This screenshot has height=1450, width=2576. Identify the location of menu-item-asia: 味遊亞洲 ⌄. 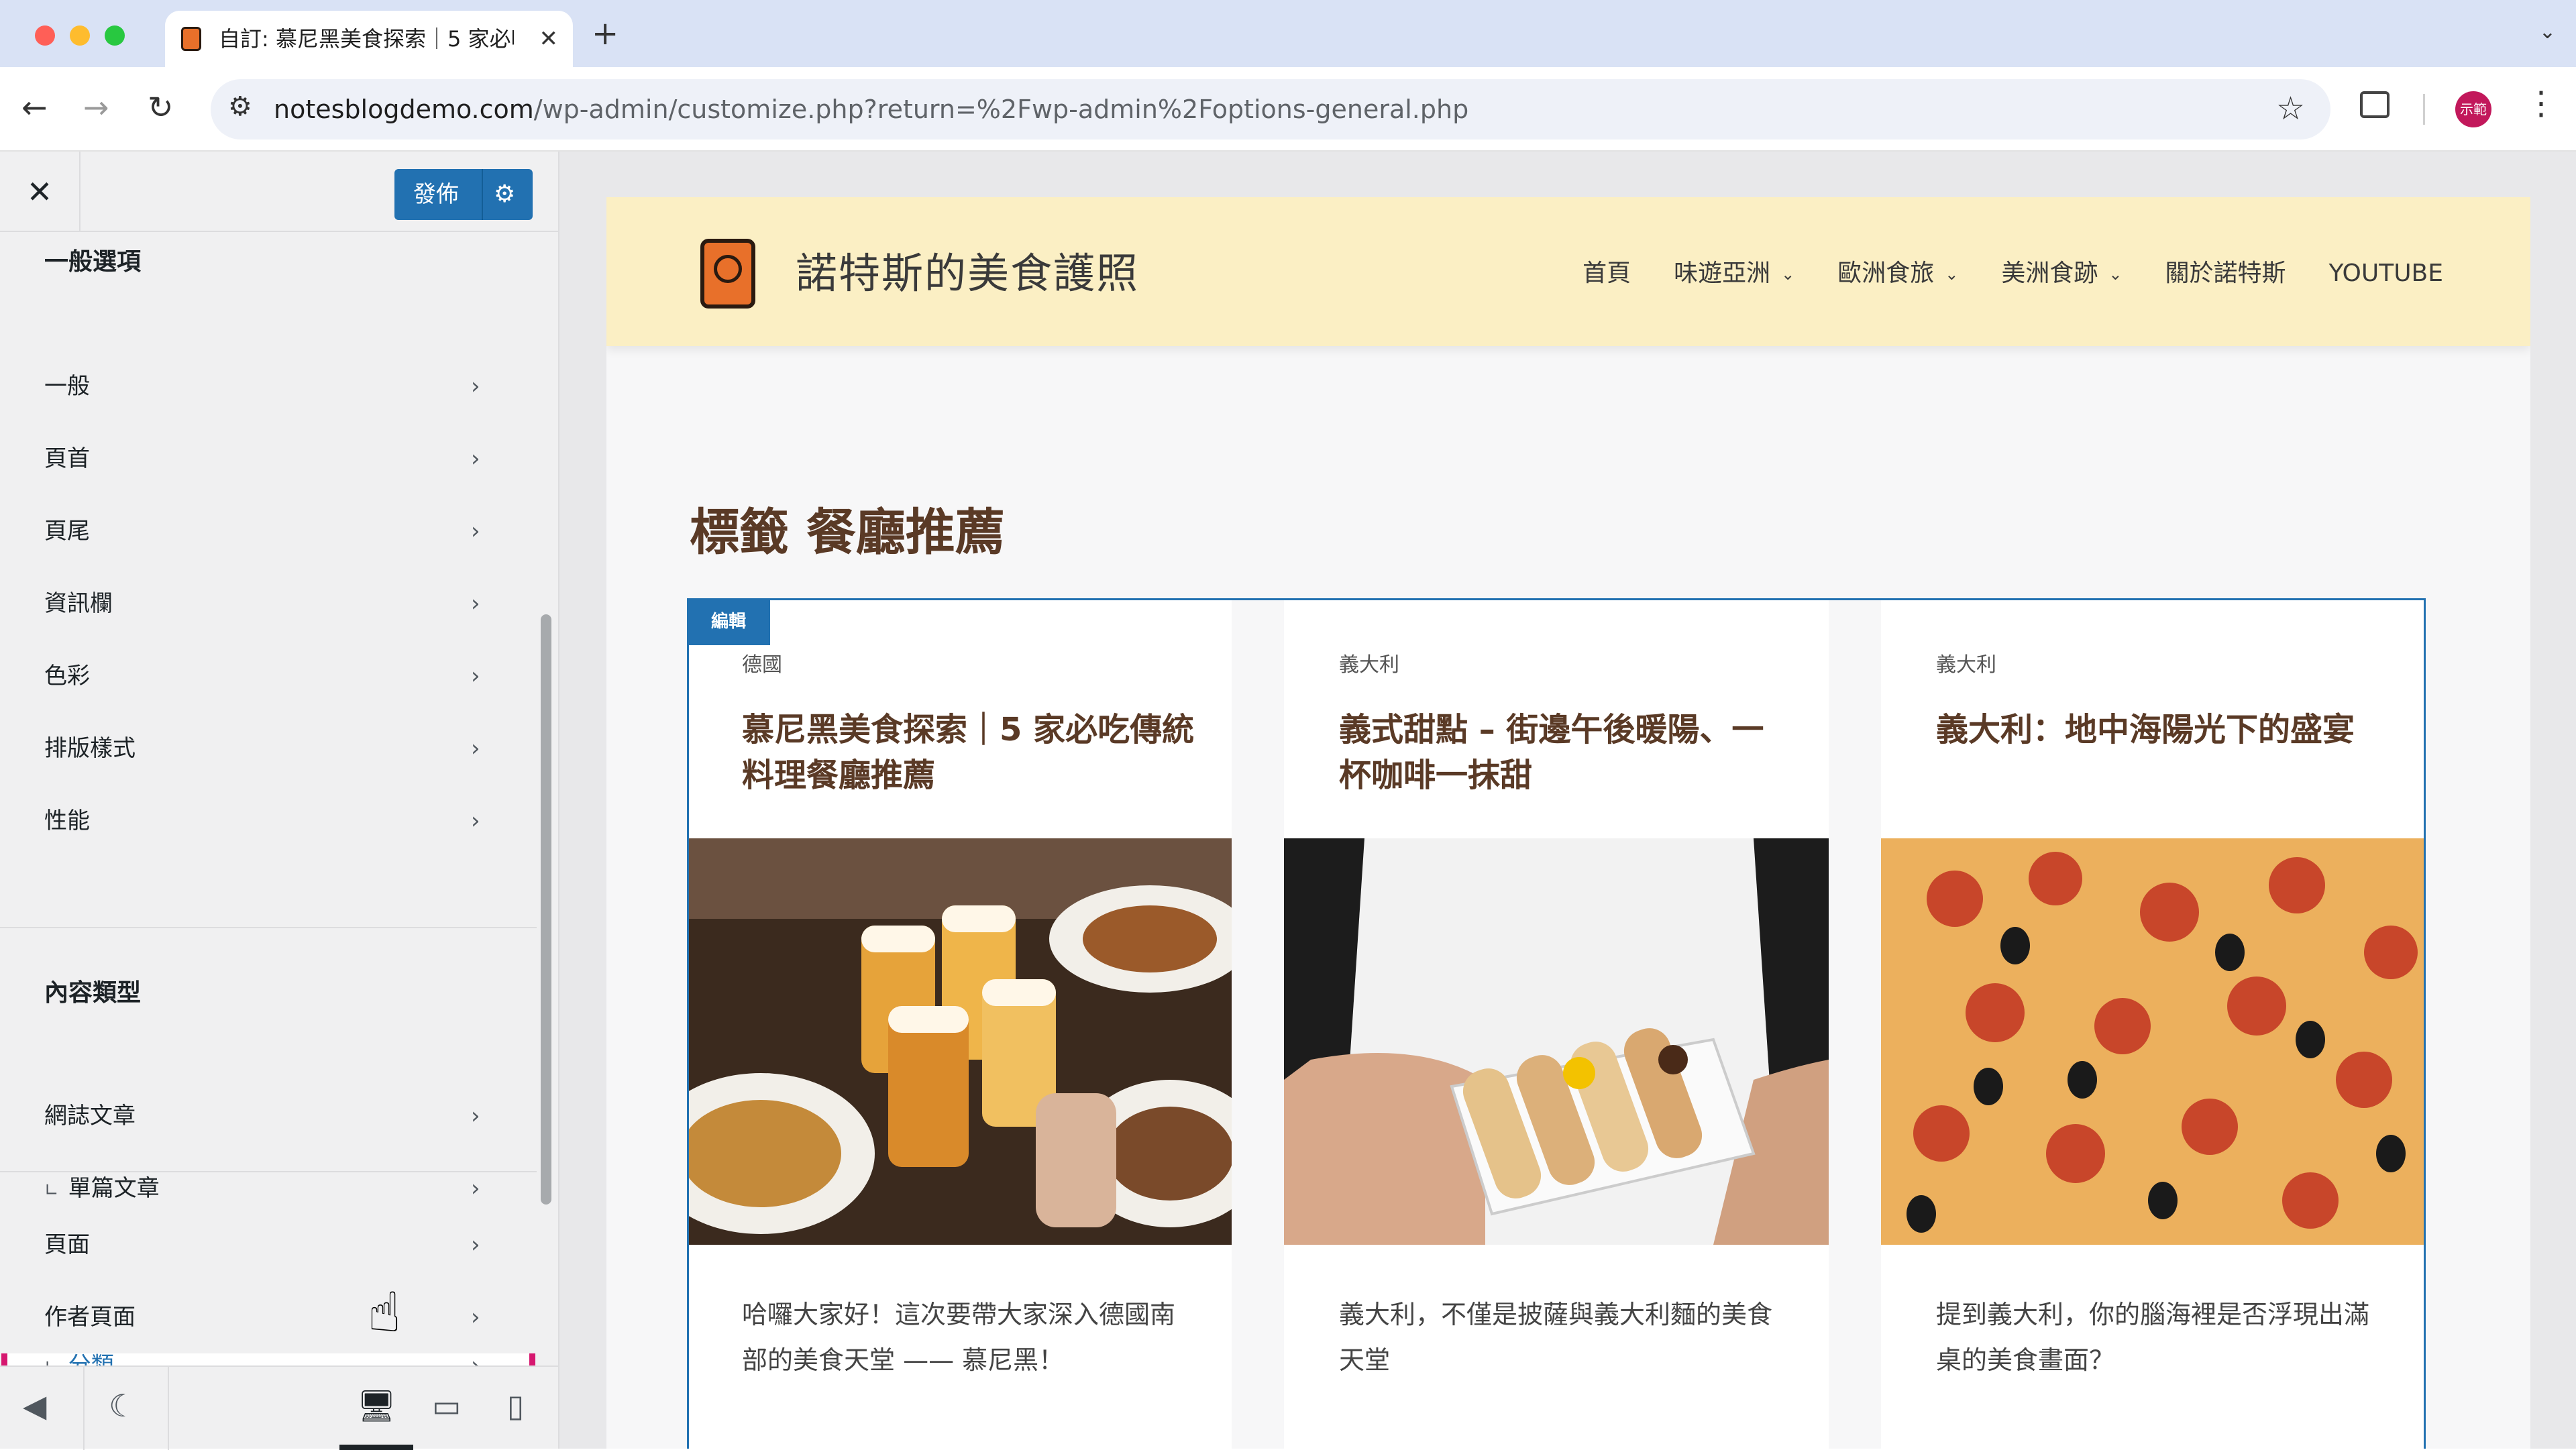
(1734, 274).